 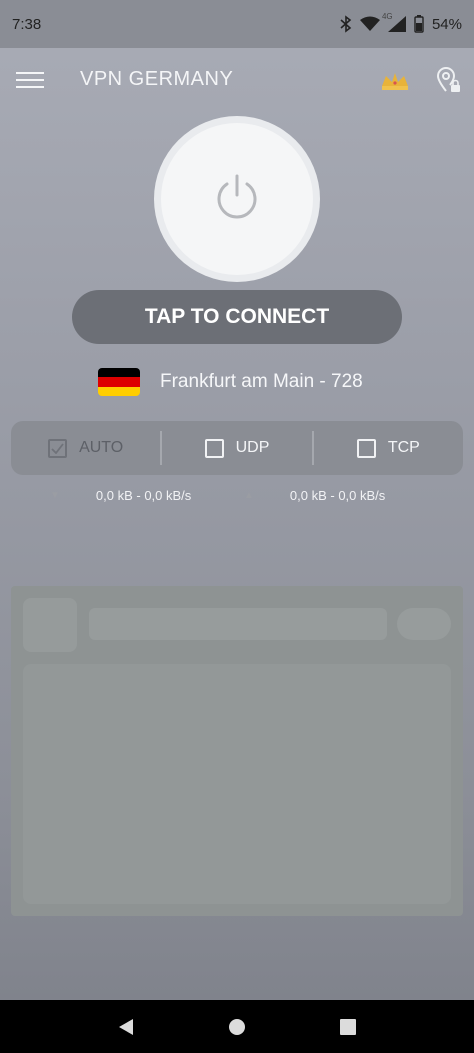 I want to click on status-icons: 4G 54%, so click(x=401, y=22).